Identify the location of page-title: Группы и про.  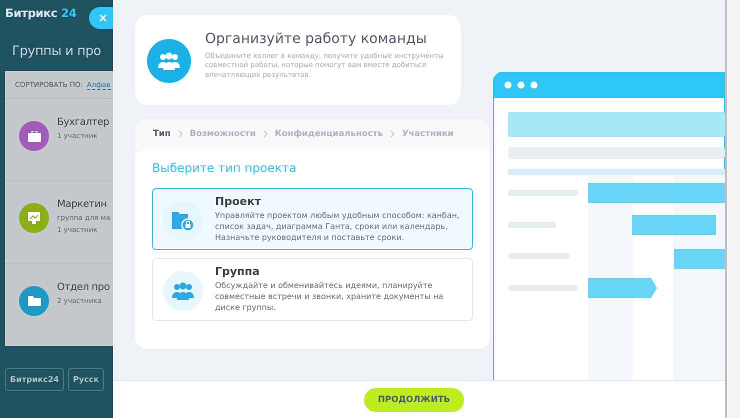
(56, 51).